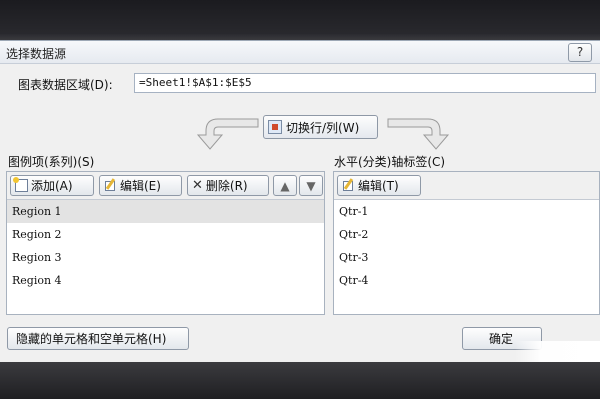 This screenshot has height=399, width=600. What do you see at coordinates (20, 184) in the screenshot?
I see `add-series-icon` at bounding box center [20, 184].